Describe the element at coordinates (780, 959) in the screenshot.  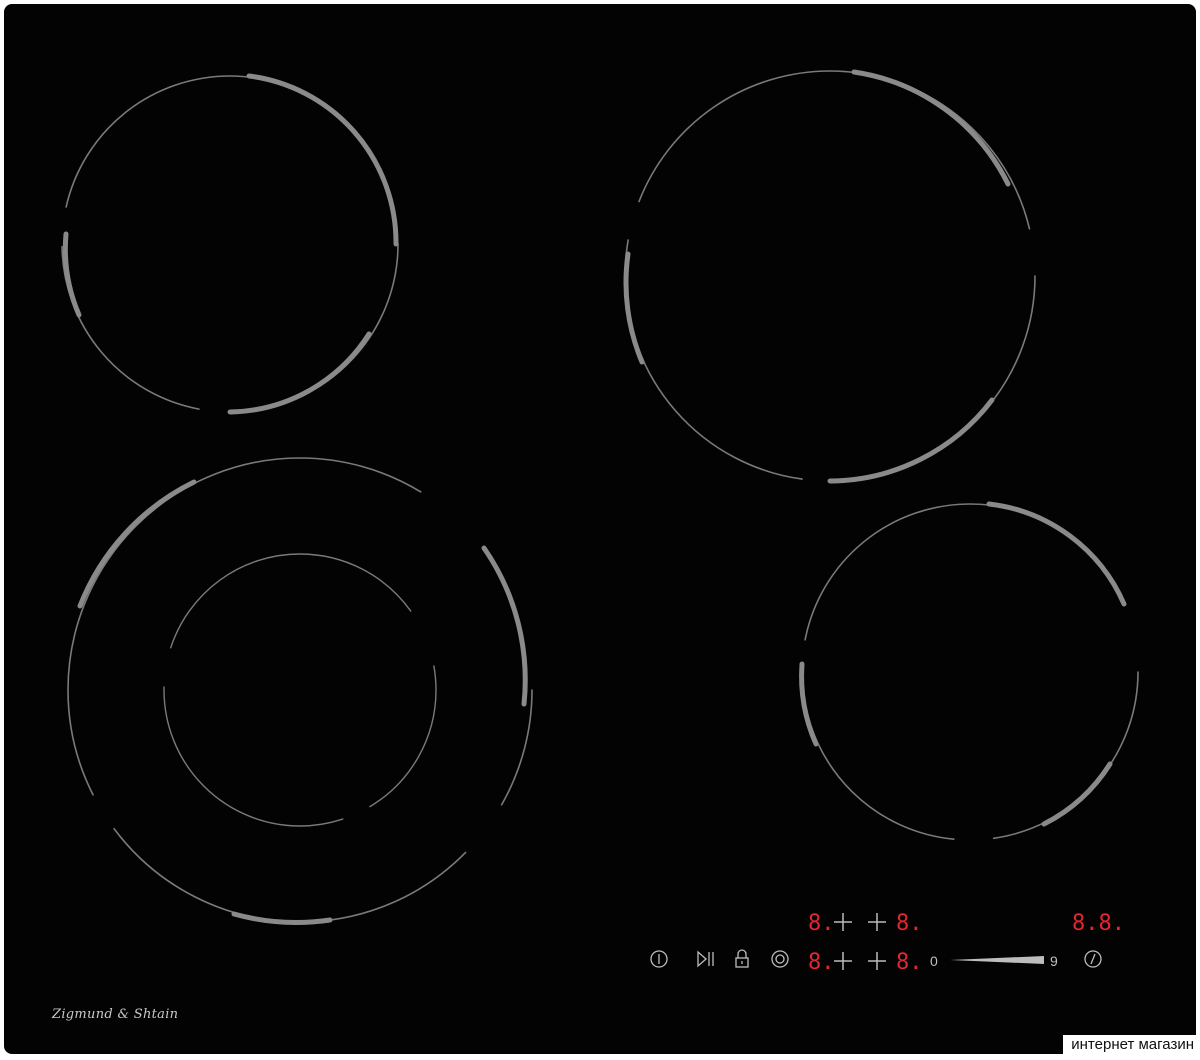
I see `zone-select-icon` at that location.